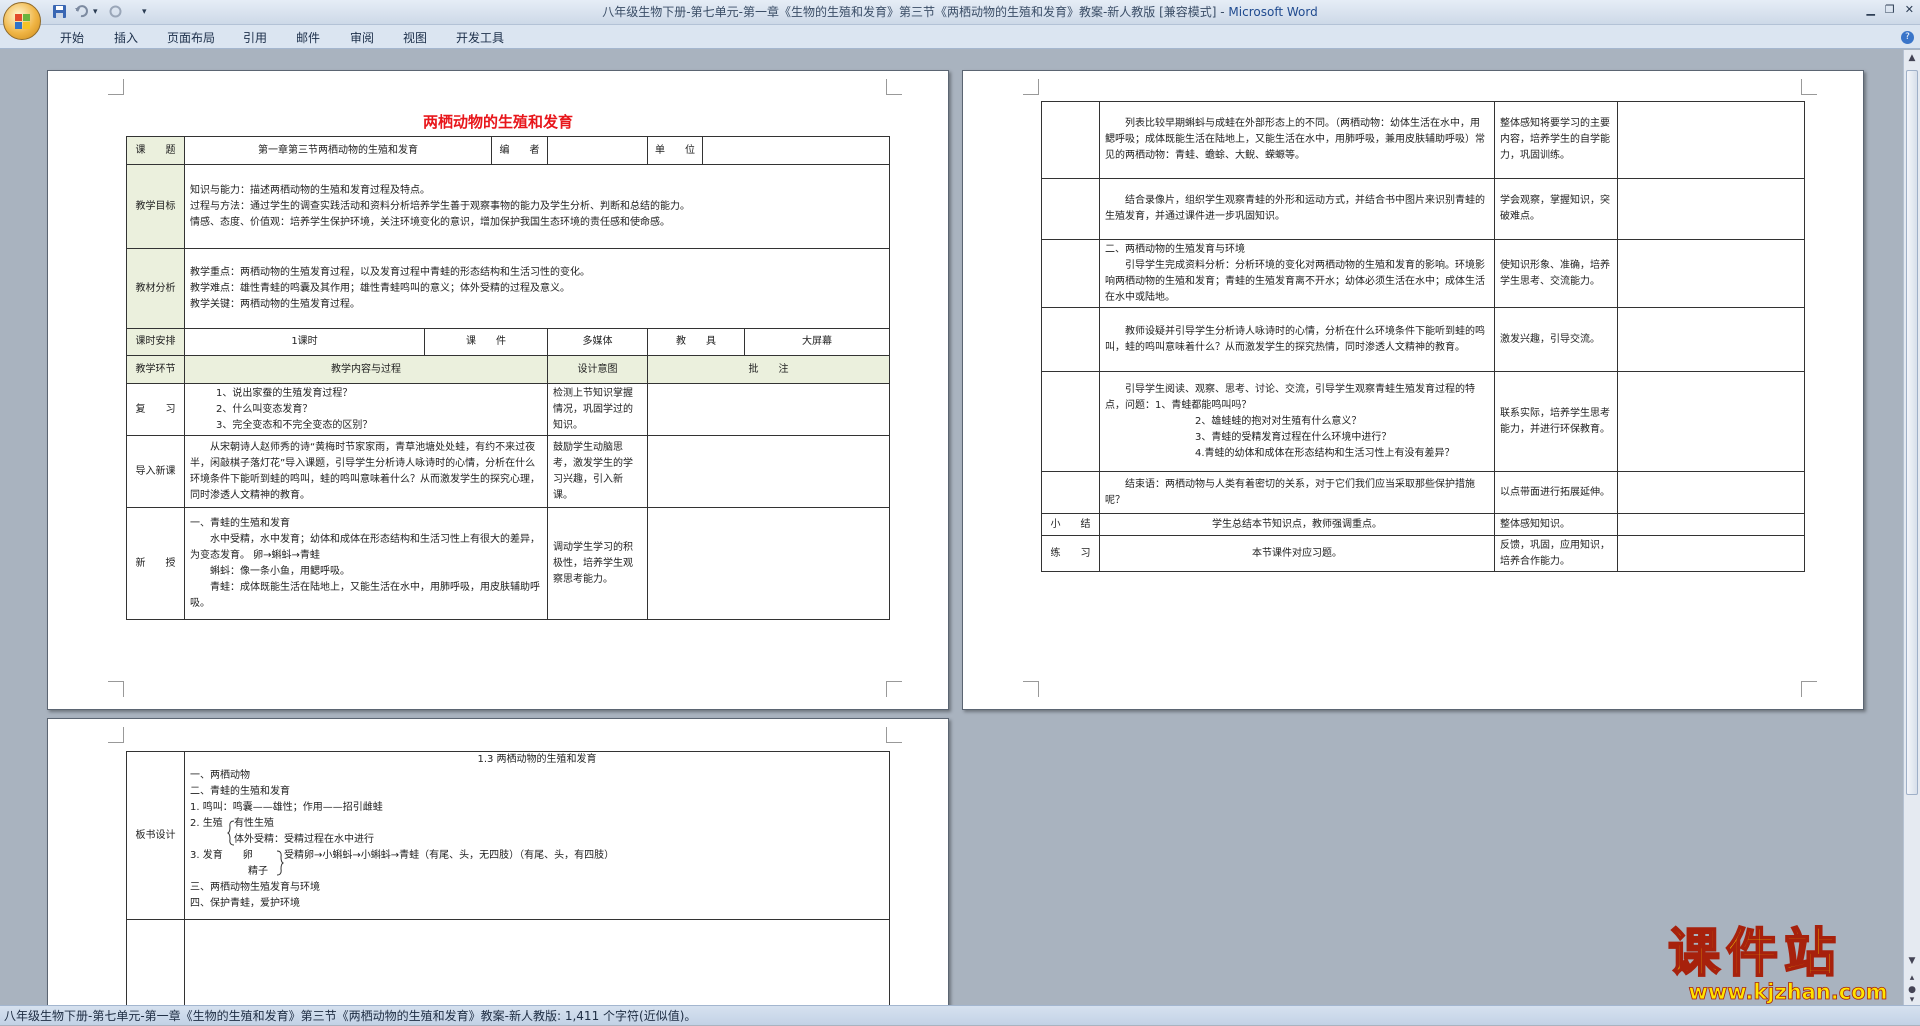 This screenshot has width=1920, height=1026. What do you see at coordinates (449, 855) in the screenshot?
I see `board-line: 受精卵→小蝌蚪→小蝌蚪→青蛙（有尾、头，无四肢）（有尾、头，有四肢）` at bounding box center [449, 855].